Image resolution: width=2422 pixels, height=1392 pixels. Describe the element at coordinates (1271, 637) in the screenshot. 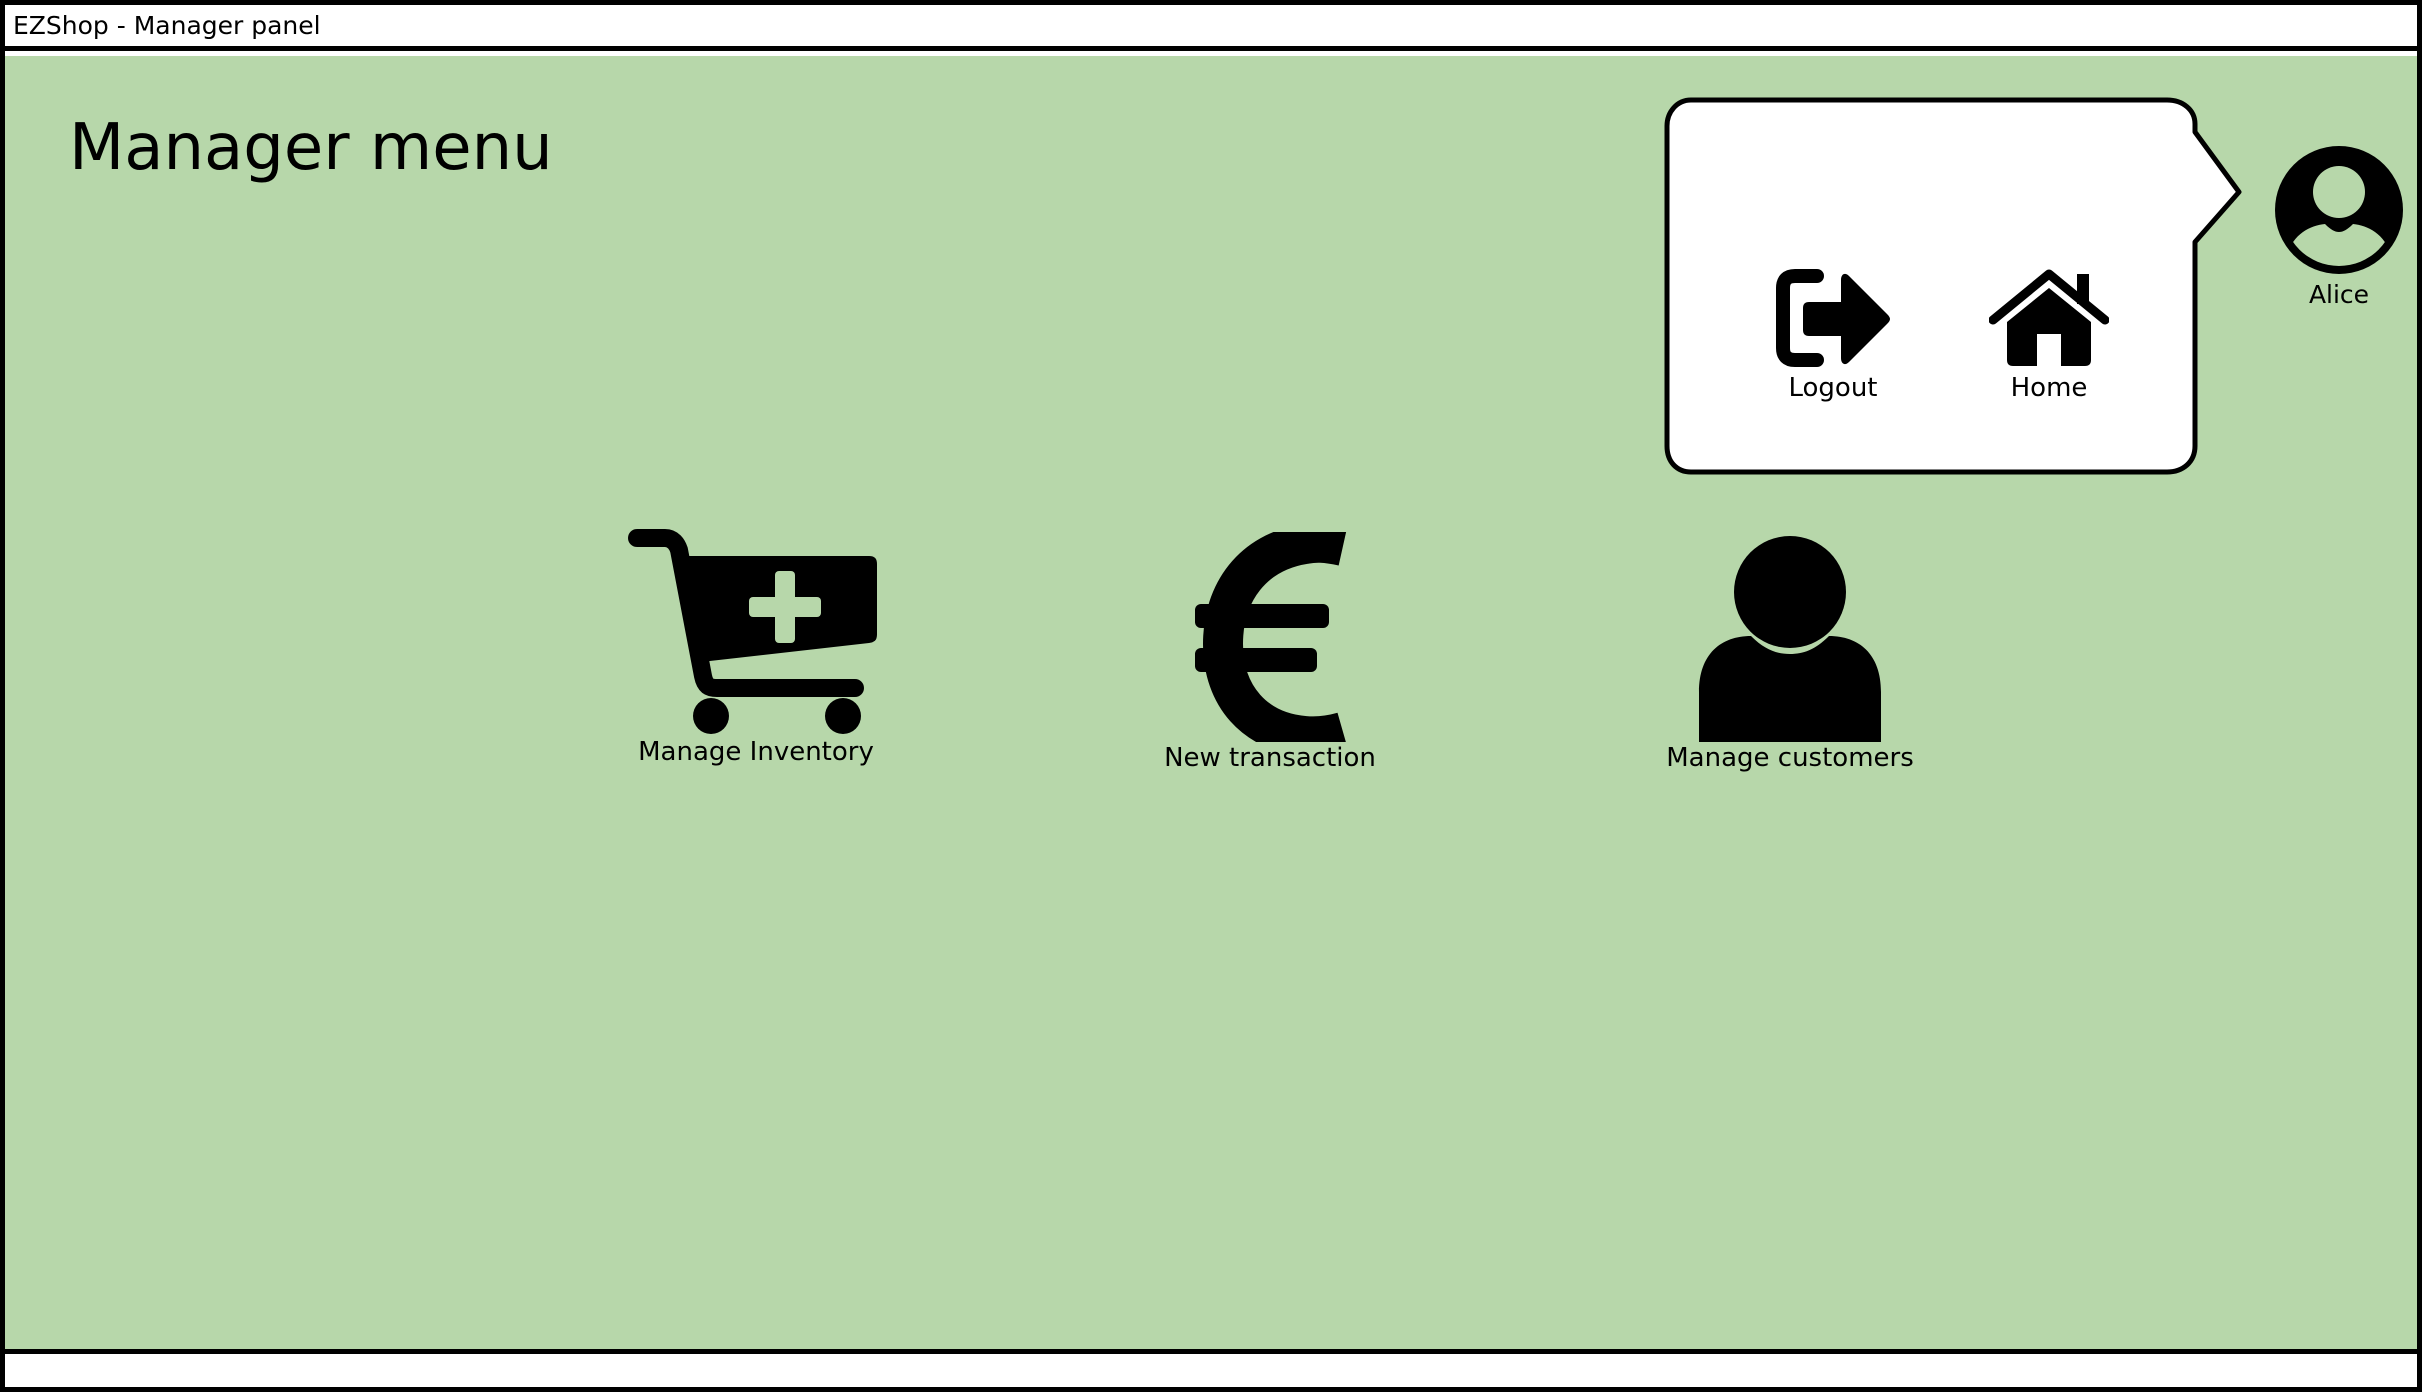

I see `euro-icon` at that location.